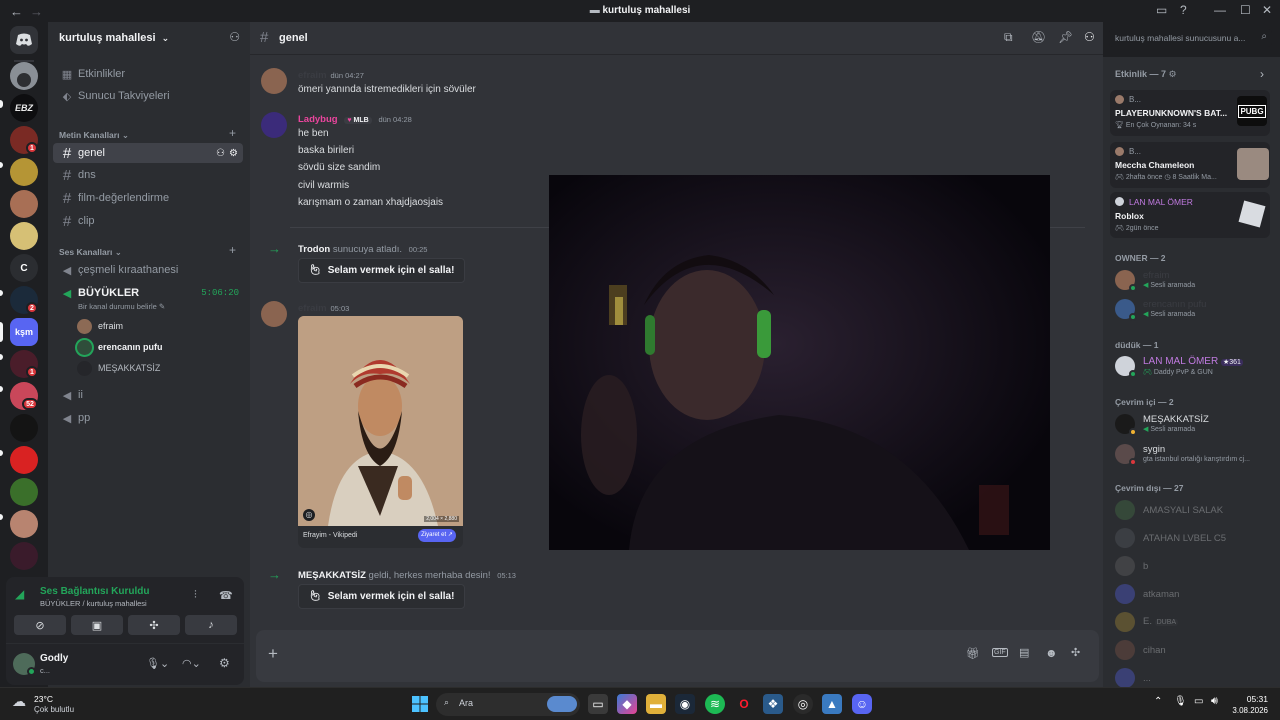 The height and width of the screenshot is (720, 1280). Describe the element at coordinates (803, 704) in the screenshot. I see `github-icon: ◎` at that location.